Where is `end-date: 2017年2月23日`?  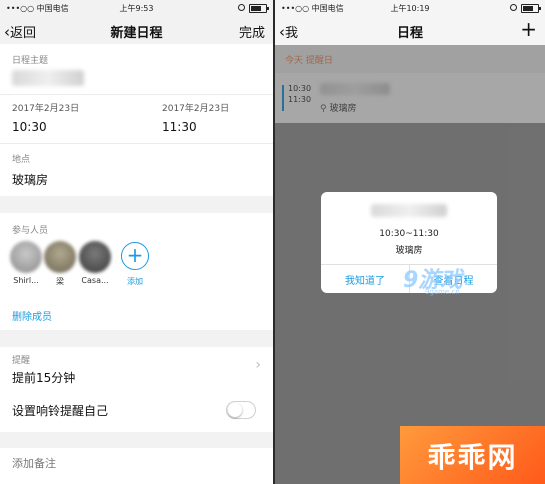 end-date: 2017年2月23日 is located at coordinates (195, 107).